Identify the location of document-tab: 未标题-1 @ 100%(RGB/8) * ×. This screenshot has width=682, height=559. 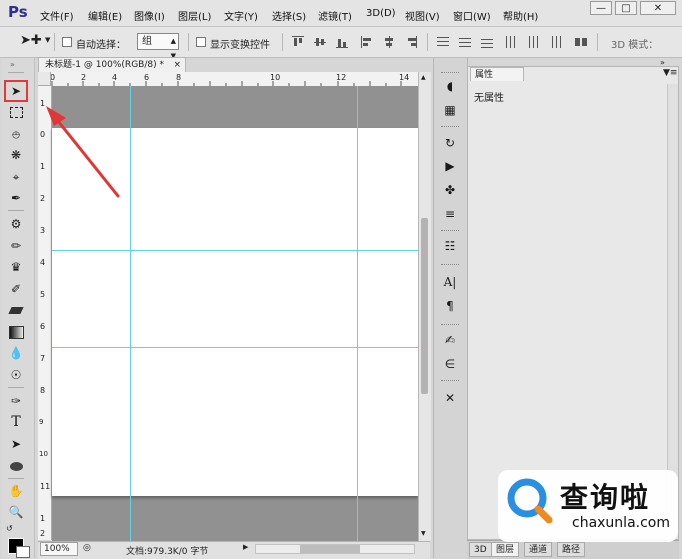
(112, 64).